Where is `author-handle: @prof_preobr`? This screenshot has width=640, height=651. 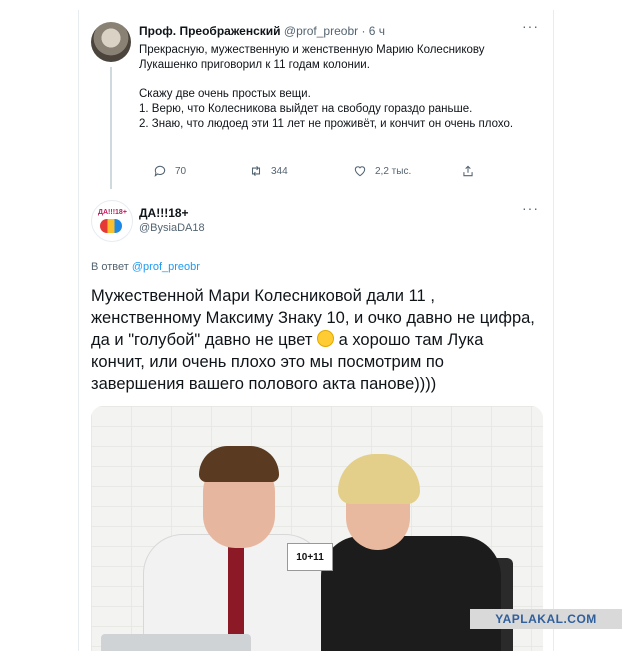
author-handle: @prof_preobr is located at coordinates (321, 31).